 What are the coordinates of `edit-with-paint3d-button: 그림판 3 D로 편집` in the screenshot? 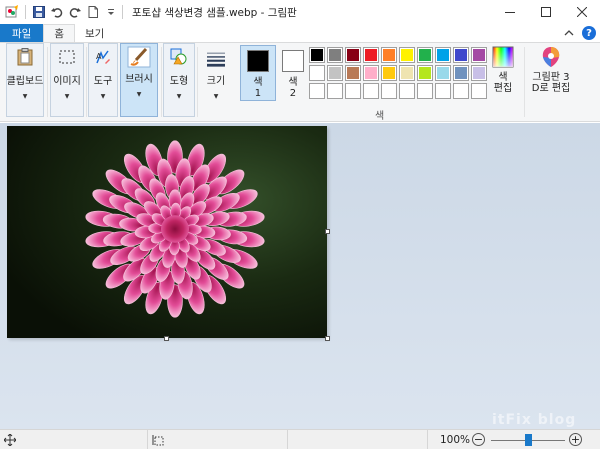 It's located at (551, 80).